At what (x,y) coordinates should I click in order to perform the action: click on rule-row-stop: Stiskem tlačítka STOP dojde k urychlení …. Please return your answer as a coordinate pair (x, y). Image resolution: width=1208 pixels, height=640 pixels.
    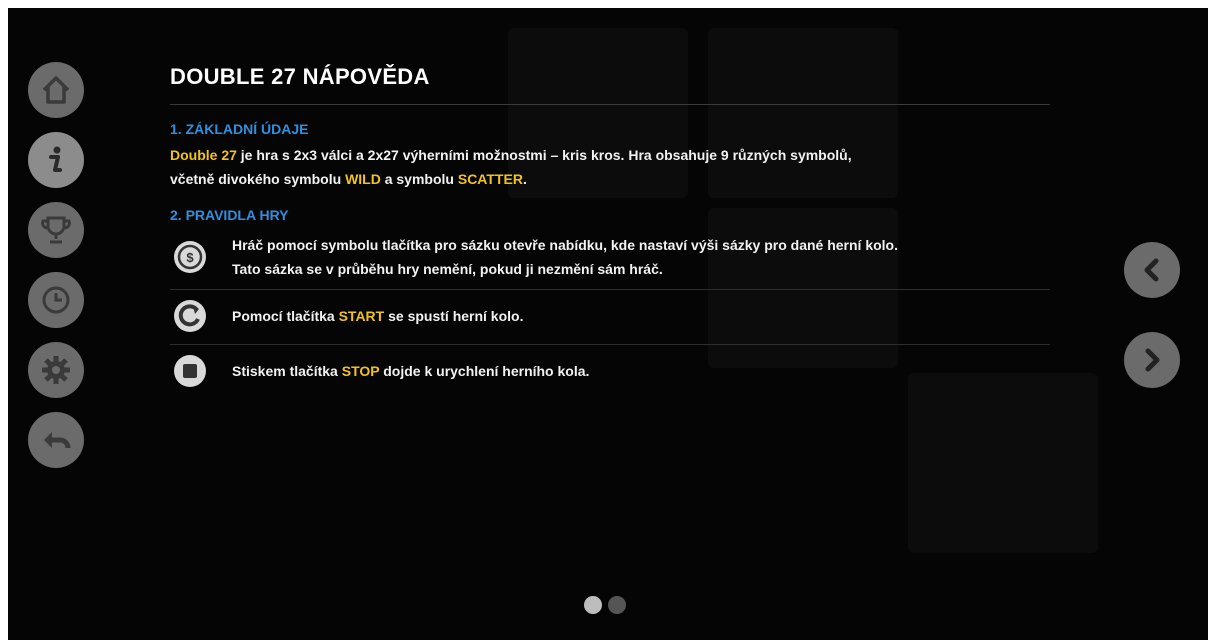
    Looking at the image, I should click on (610, 372).